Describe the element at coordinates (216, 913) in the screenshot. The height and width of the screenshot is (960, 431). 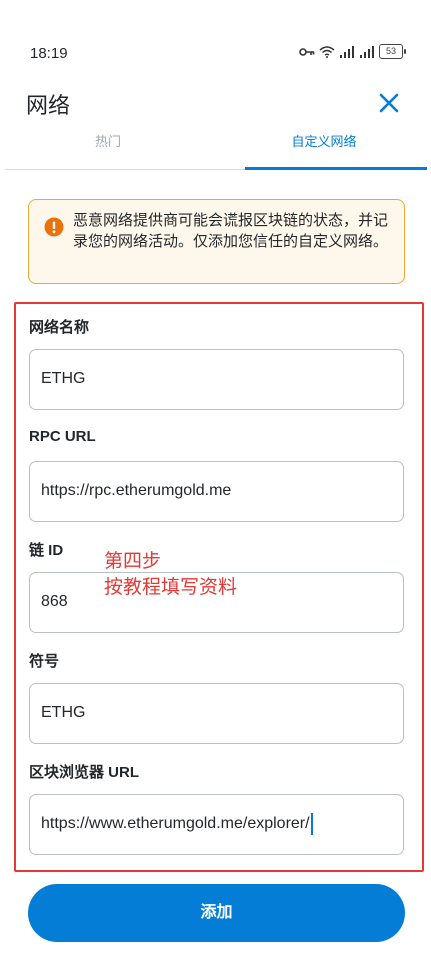
I see `add-button: 添加` at that location.